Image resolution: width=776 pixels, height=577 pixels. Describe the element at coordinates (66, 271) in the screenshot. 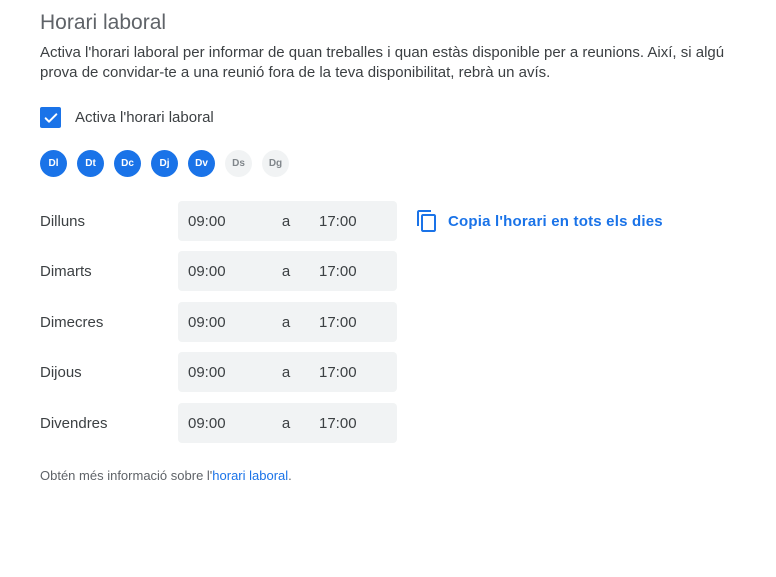

I see `day-name: Dimarts` at that location.